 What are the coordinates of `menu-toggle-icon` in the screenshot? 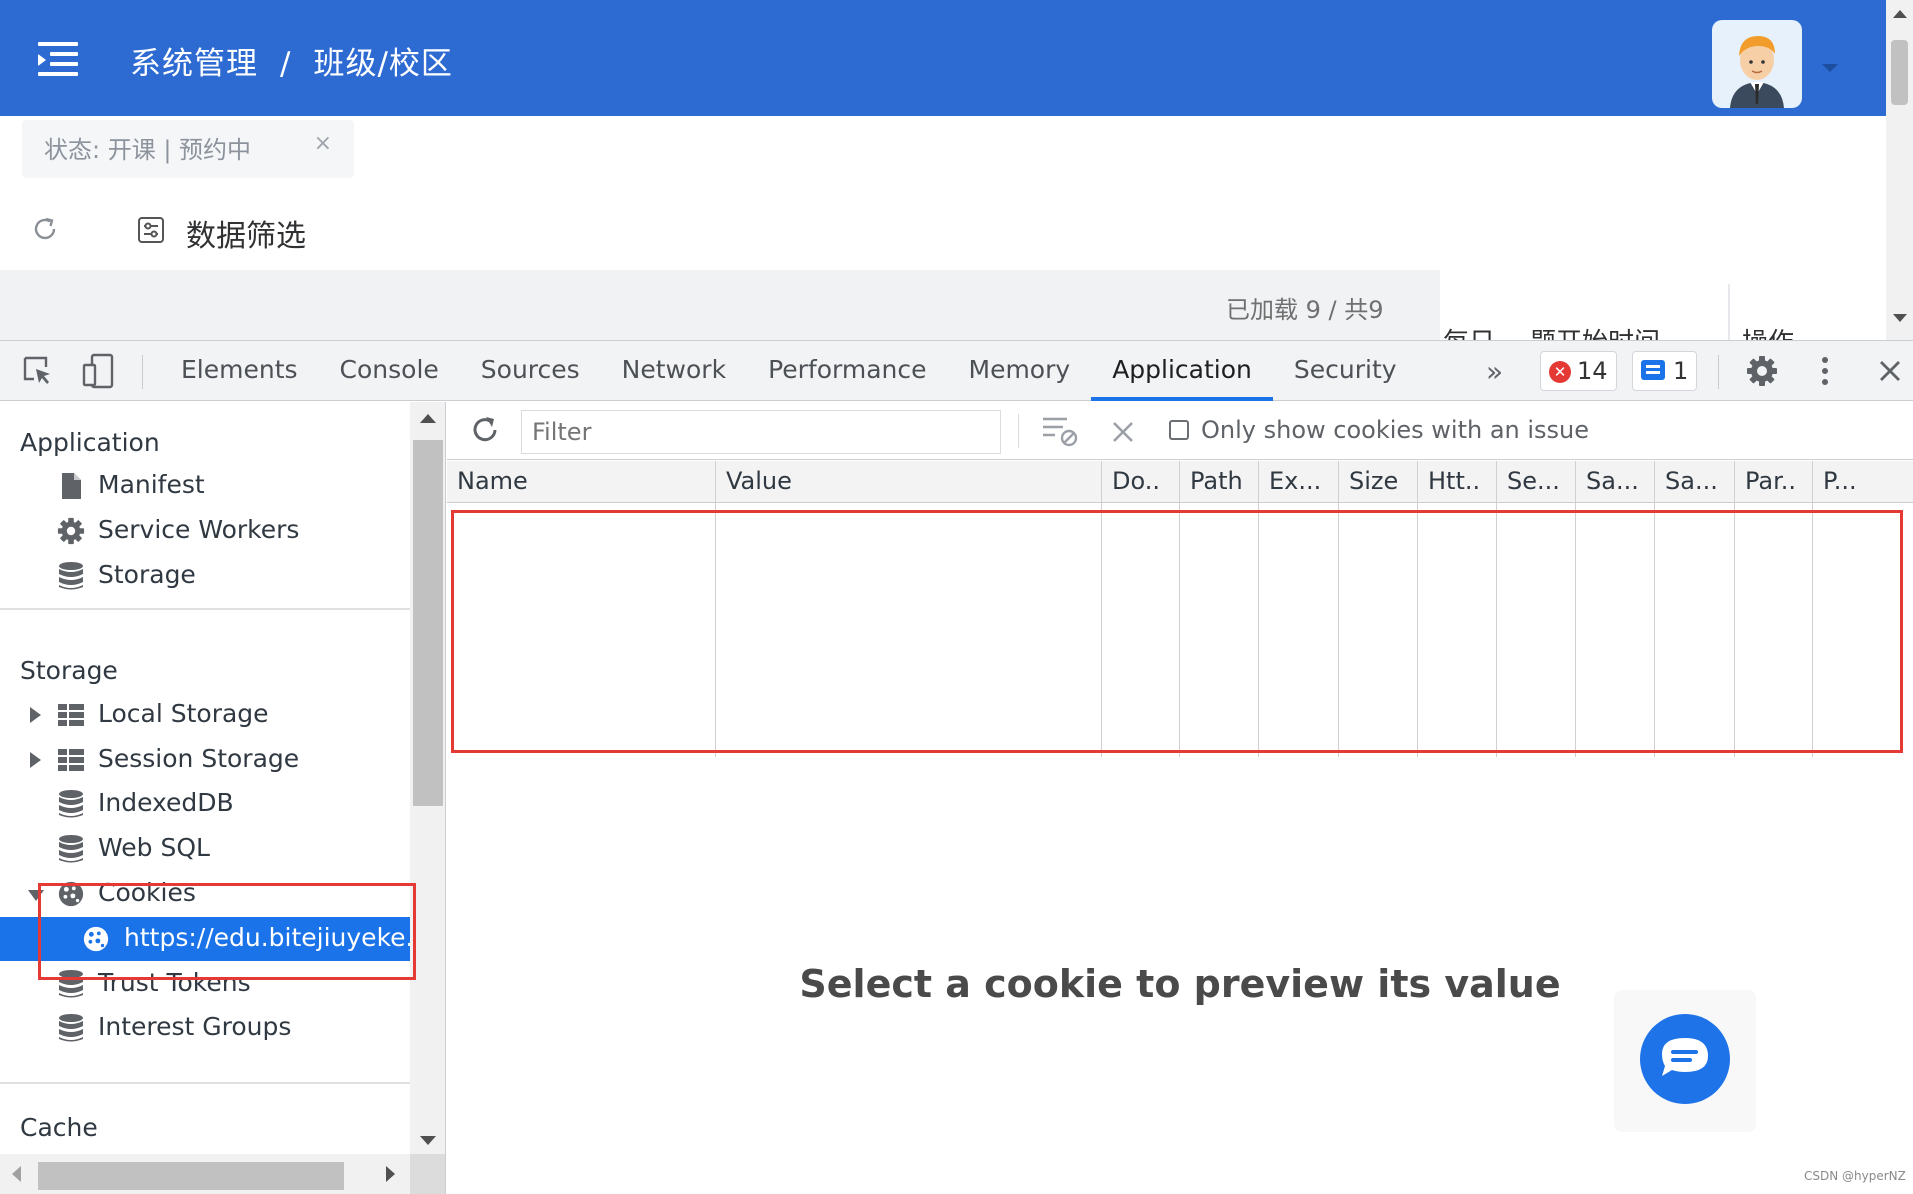 It's located at (58, 59).